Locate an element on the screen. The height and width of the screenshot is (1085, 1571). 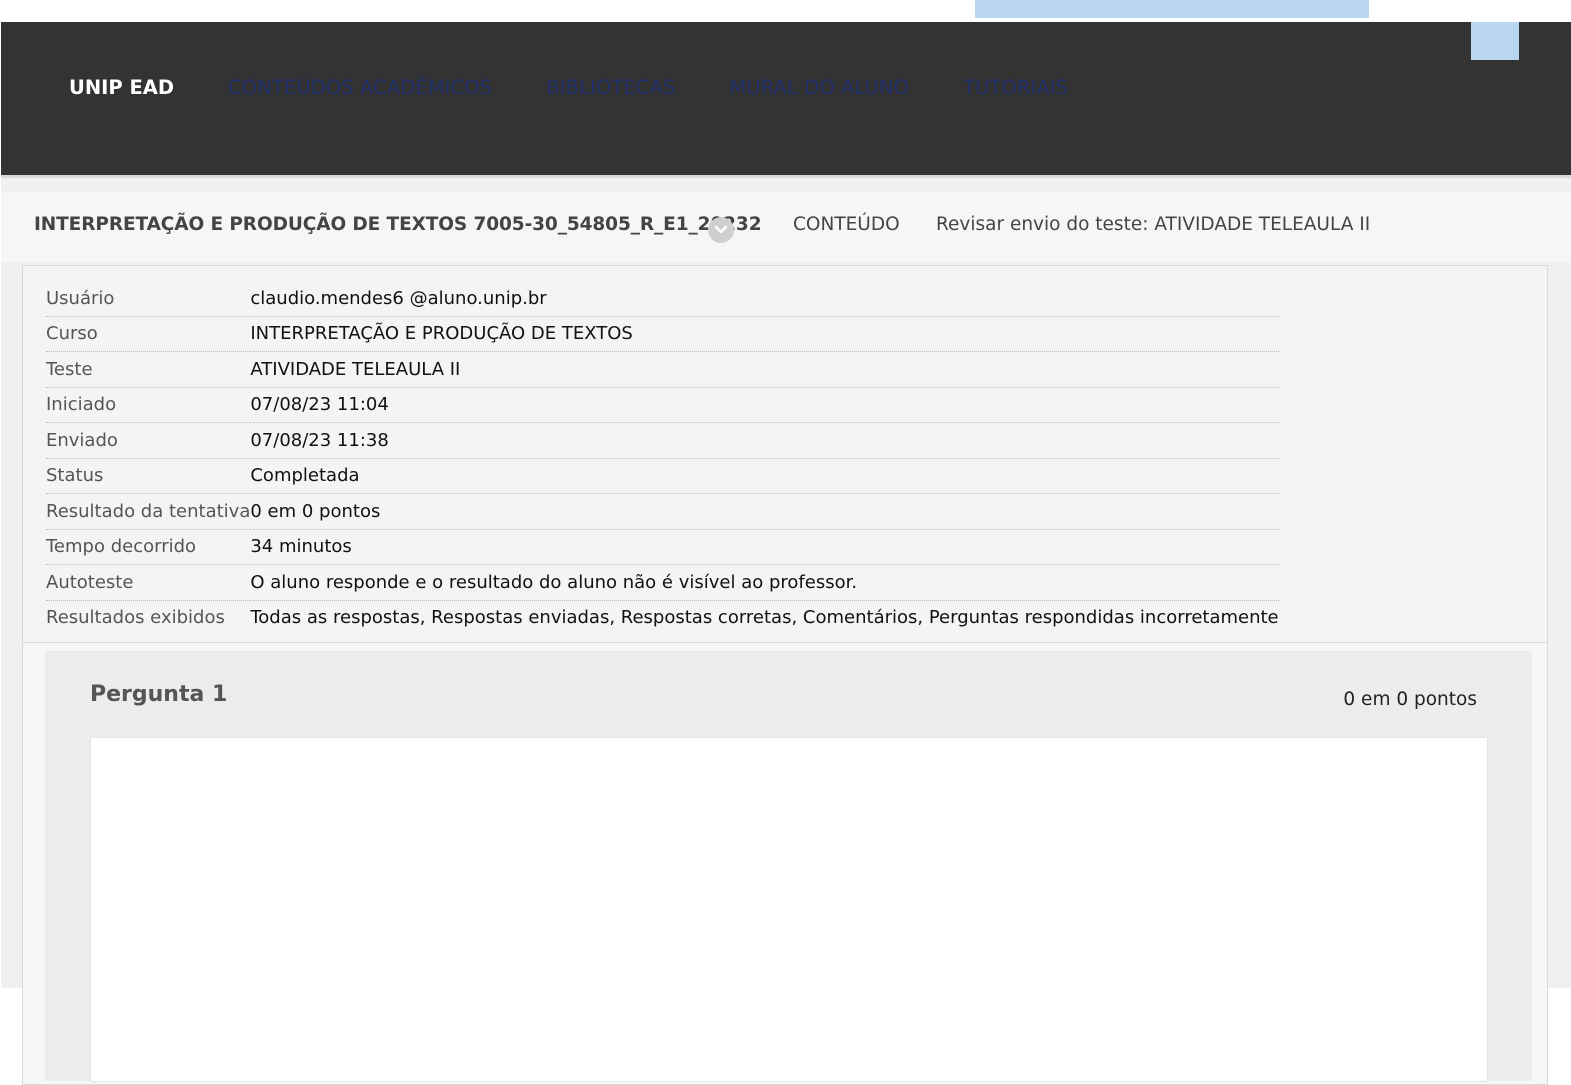
nav-link-mural: MURAL DO ALUNO is located at coordinates (819, 87).